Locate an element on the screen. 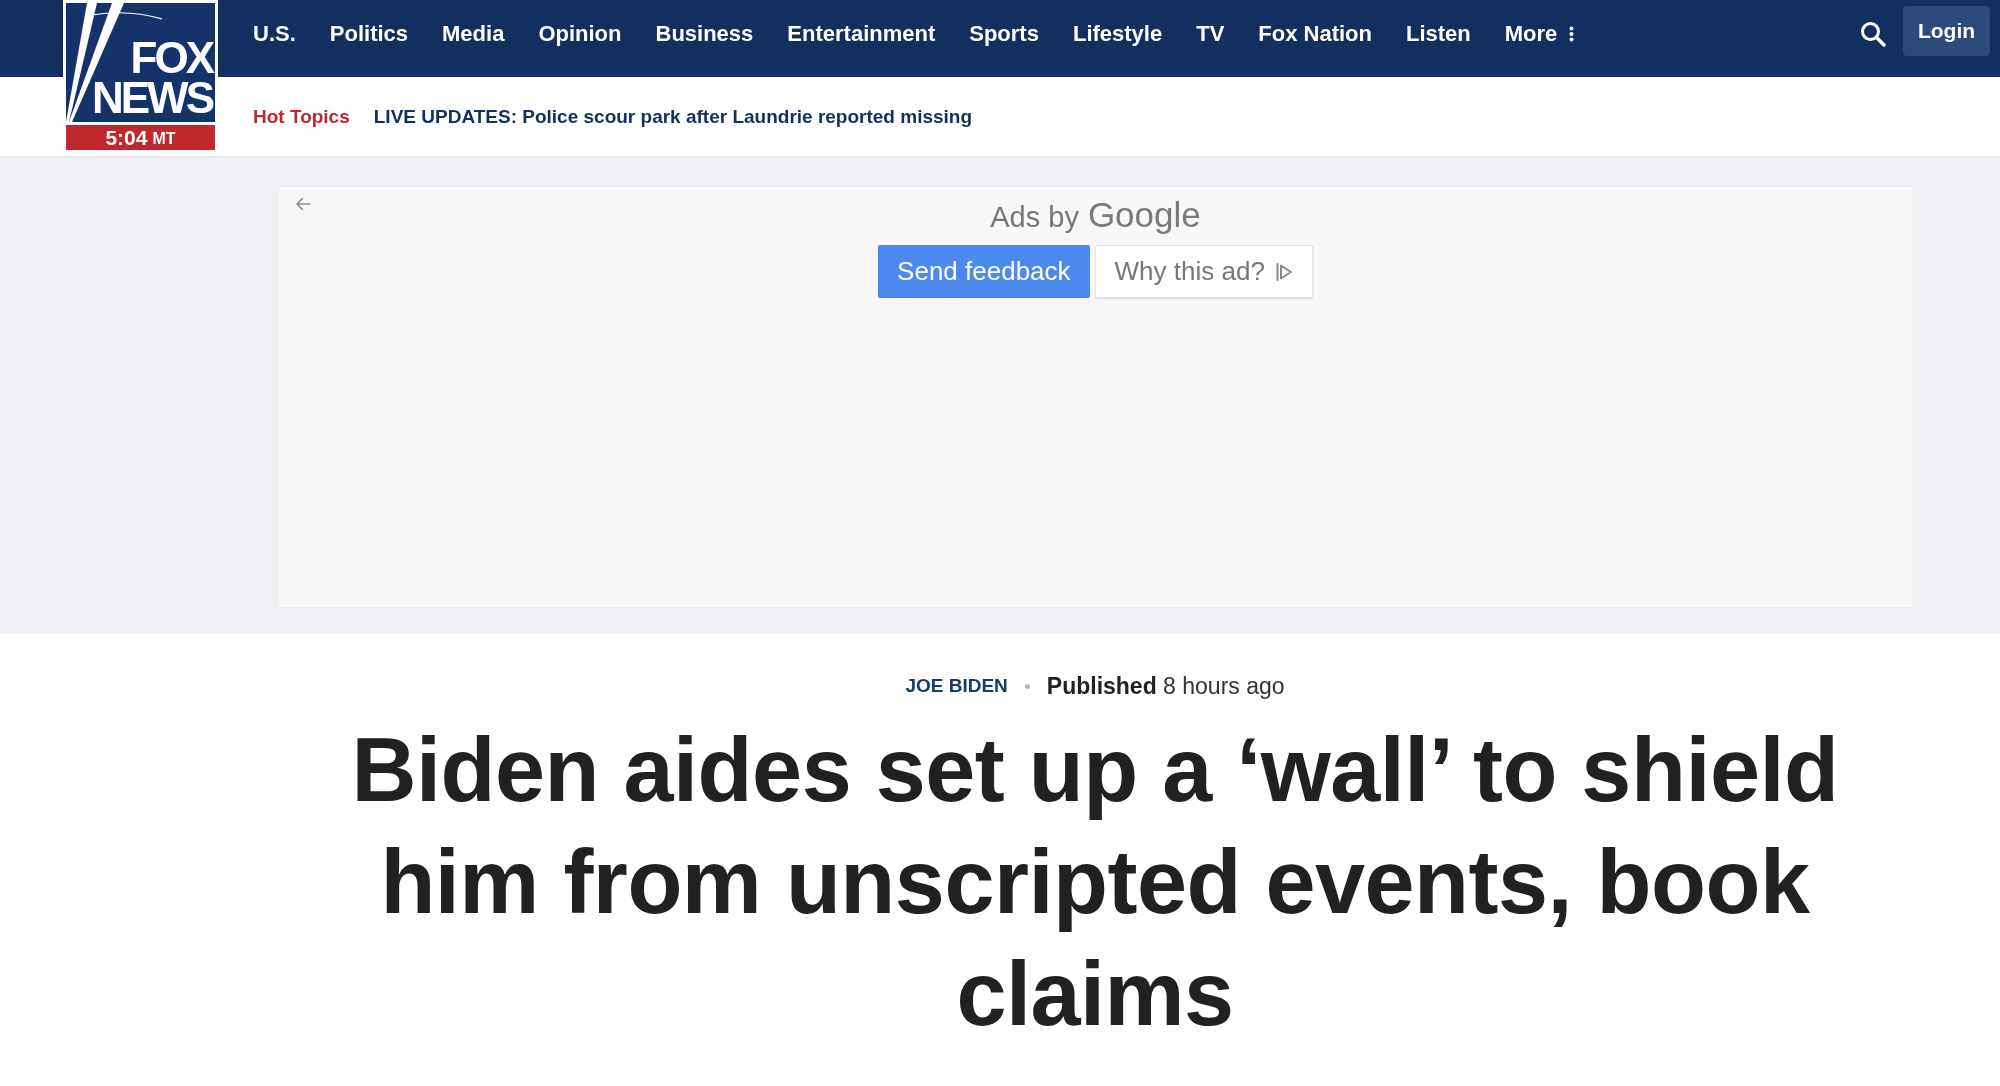 The height and width of the screenshot is (1086, 2000). nav-link: U.S. is located at coordinates (274, 33).